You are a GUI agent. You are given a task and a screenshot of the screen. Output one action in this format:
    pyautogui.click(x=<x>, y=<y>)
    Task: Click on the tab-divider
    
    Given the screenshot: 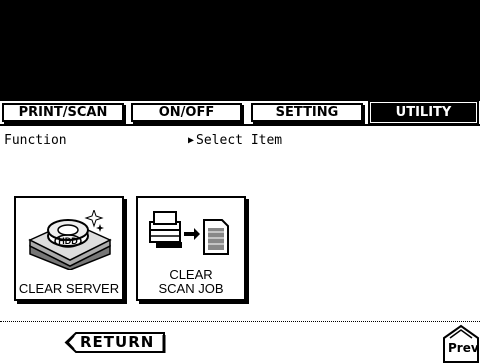 What is the action you would take?
    pyautogui.click(x=240, y=125)
    